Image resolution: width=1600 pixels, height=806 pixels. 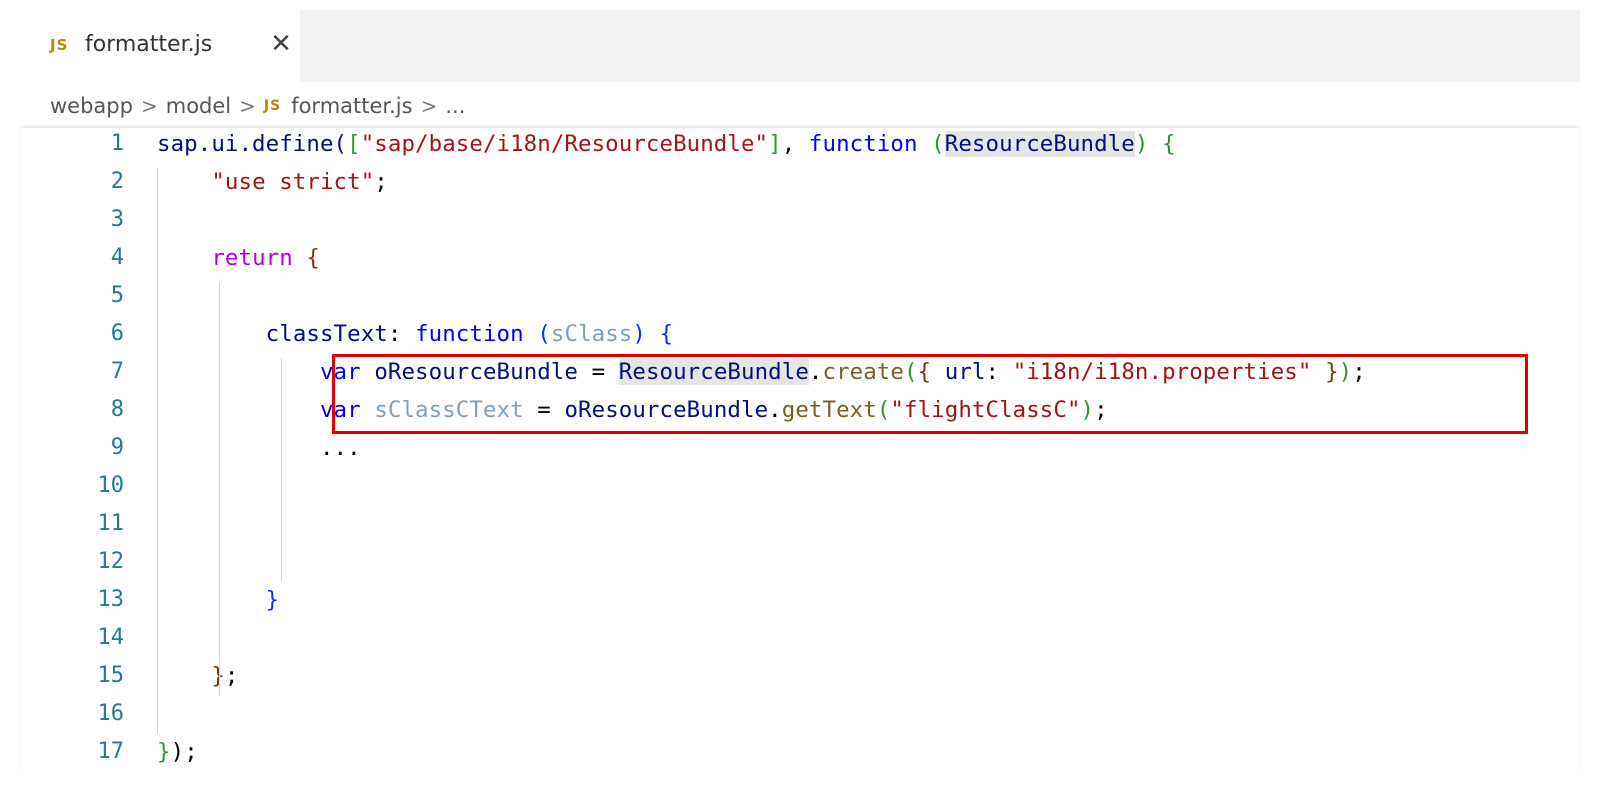 I want to click on line-number: 10, so click(x=111, y=485).